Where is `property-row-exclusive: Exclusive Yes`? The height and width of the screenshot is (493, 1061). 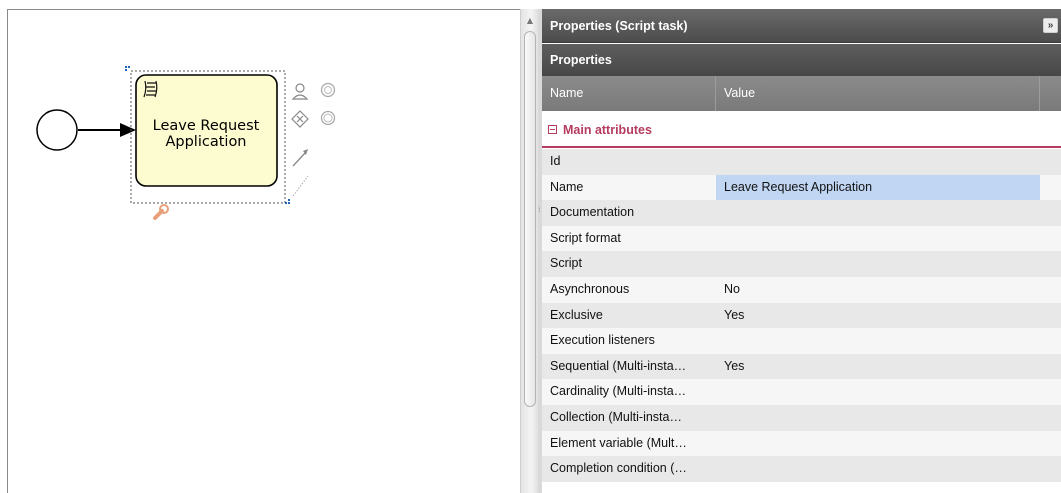
property-row-exclusive: Exclusive Yes is located at coordinates (801, 315).